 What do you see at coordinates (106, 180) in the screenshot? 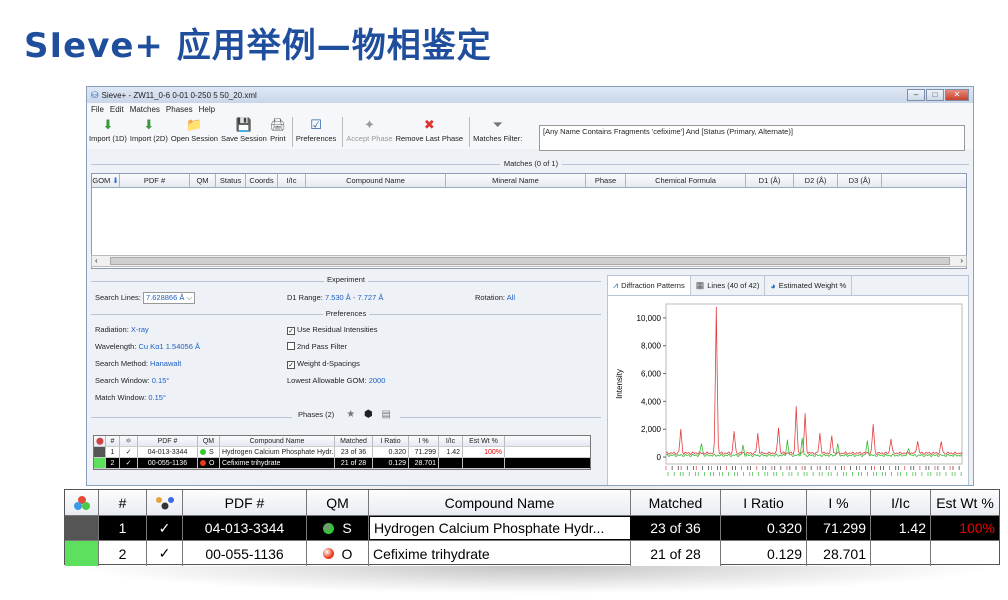
I see `column-header: GOM ⬇` at bounding box center [106, 180].